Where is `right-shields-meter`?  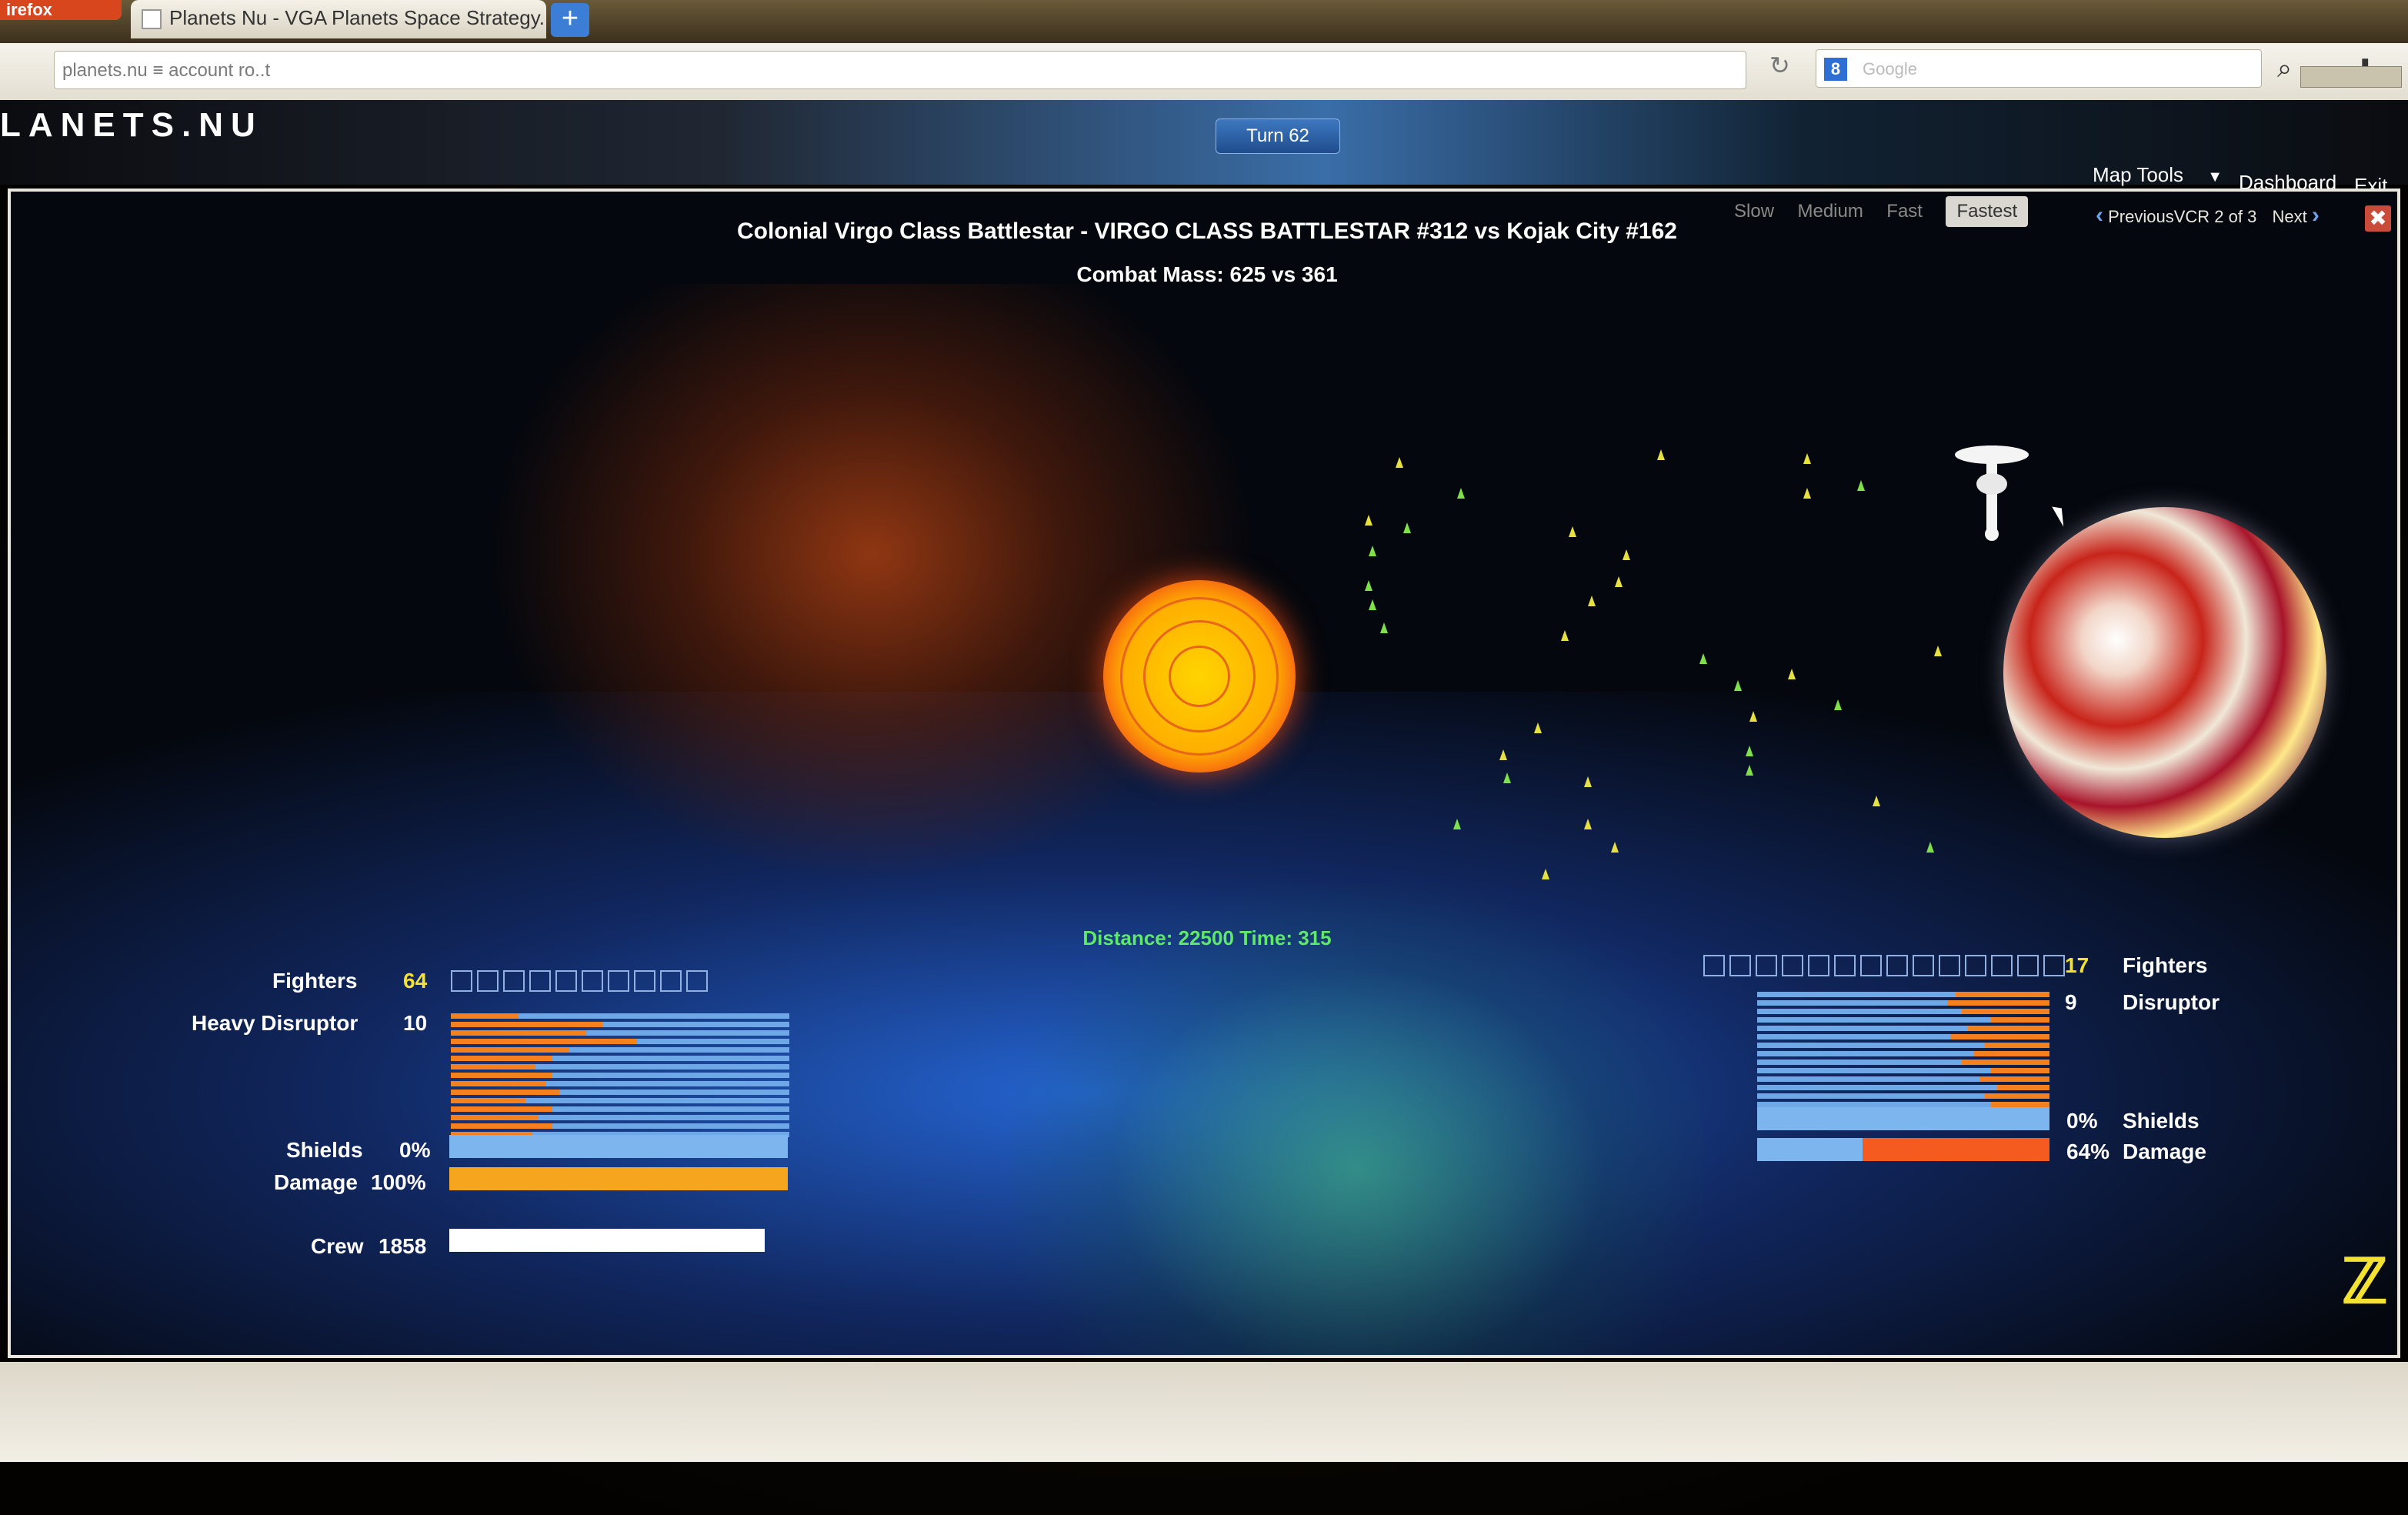 right-shields-meter is located at coordinates (1903, 1118).